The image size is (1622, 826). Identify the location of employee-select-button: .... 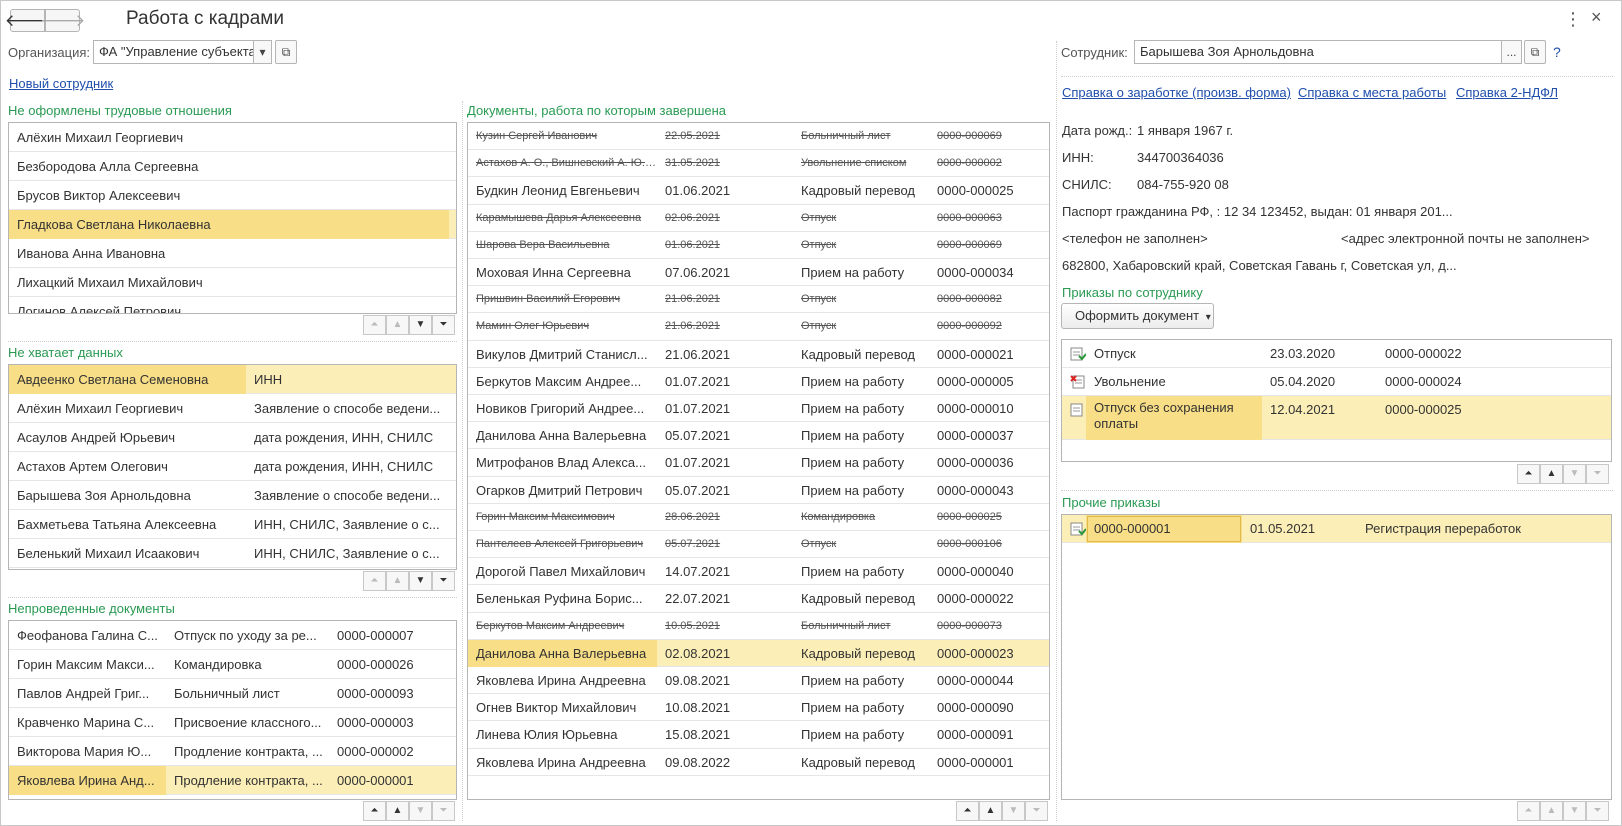
(1511, 52).